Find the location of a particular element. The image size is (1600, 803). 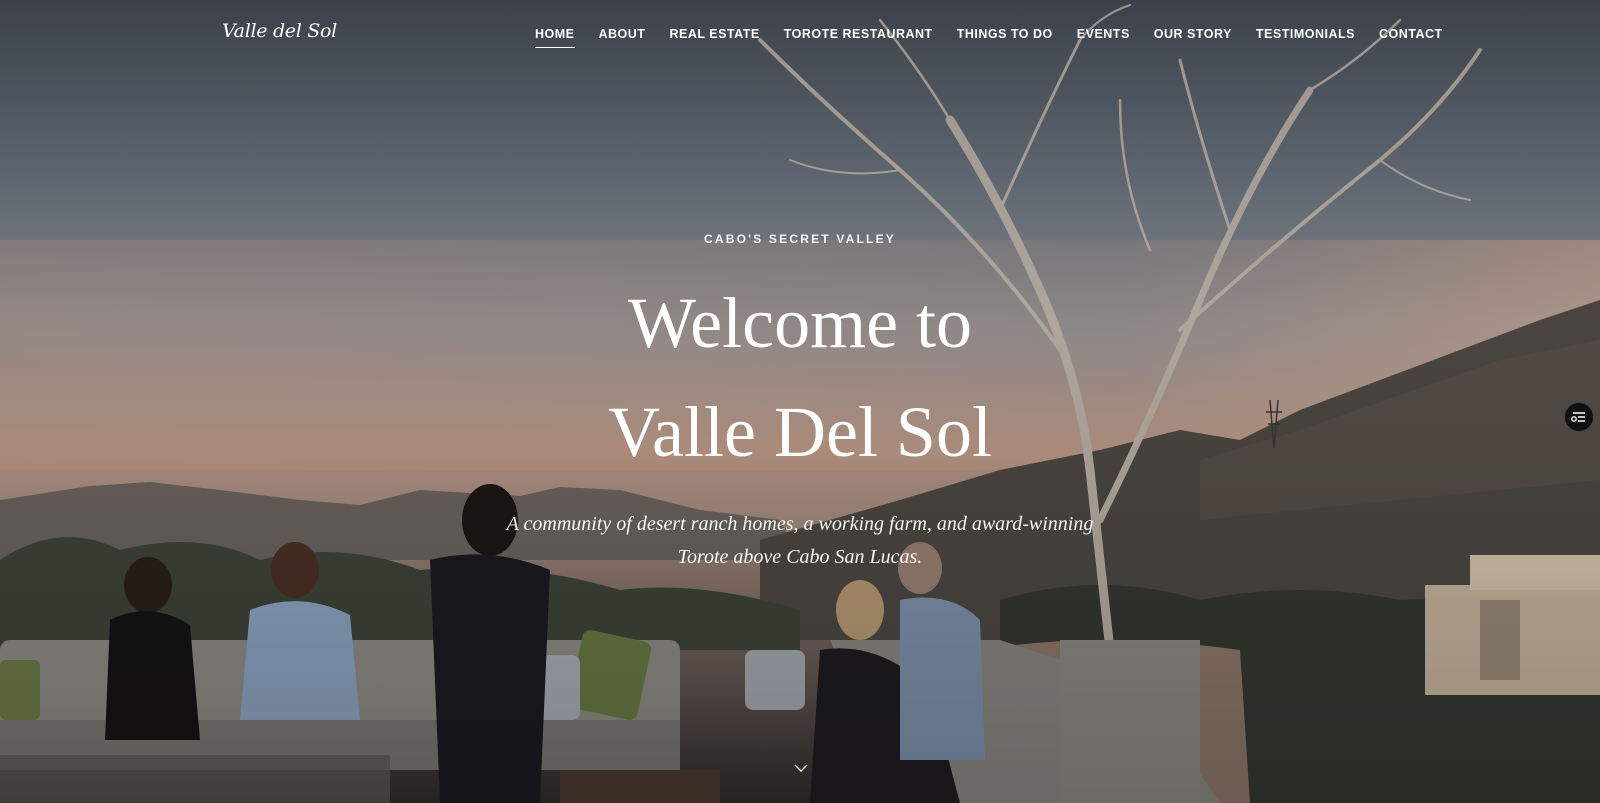

accessibility-menu-icon is located at coordinates (1579, 417).